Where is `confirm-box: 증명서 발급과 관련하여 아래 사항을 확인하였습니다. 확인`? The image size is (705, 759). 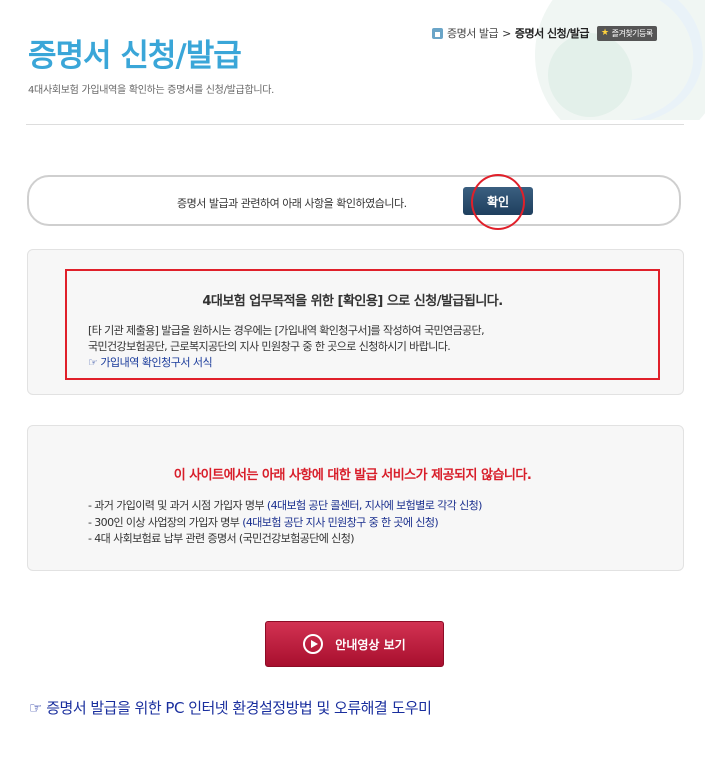
confirm-box: 증명서 발급과 관련하여 아래 사항을 확인하였습니다. 확인 is located at coordinates (354, 200).